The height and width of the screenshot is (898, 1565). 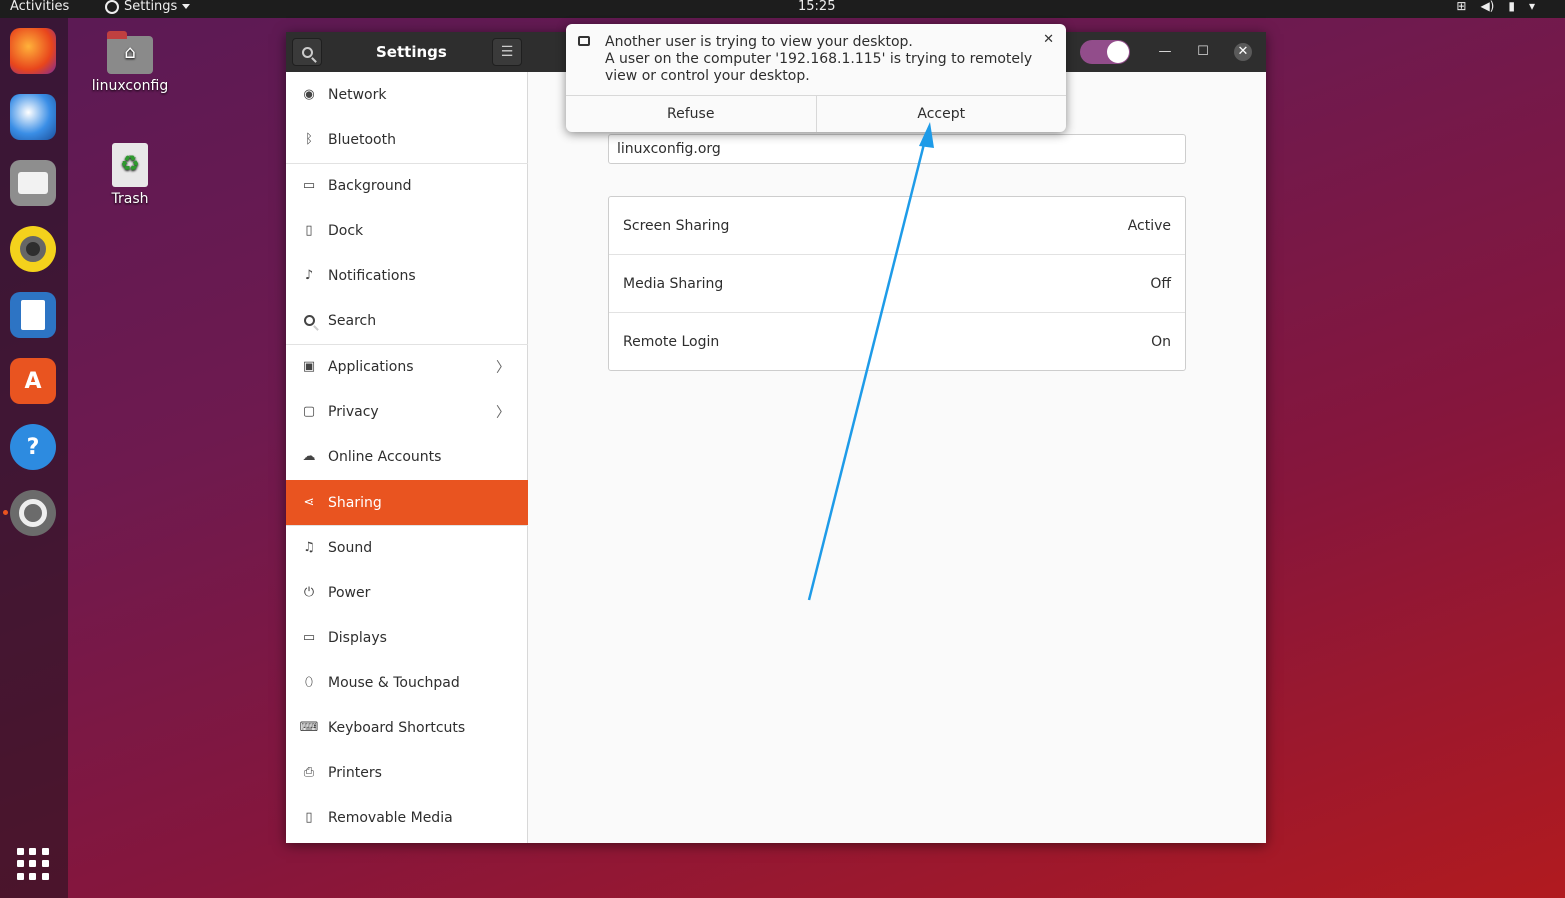 I want to click on applications-icon: ▣, so click(x=309, y=366).